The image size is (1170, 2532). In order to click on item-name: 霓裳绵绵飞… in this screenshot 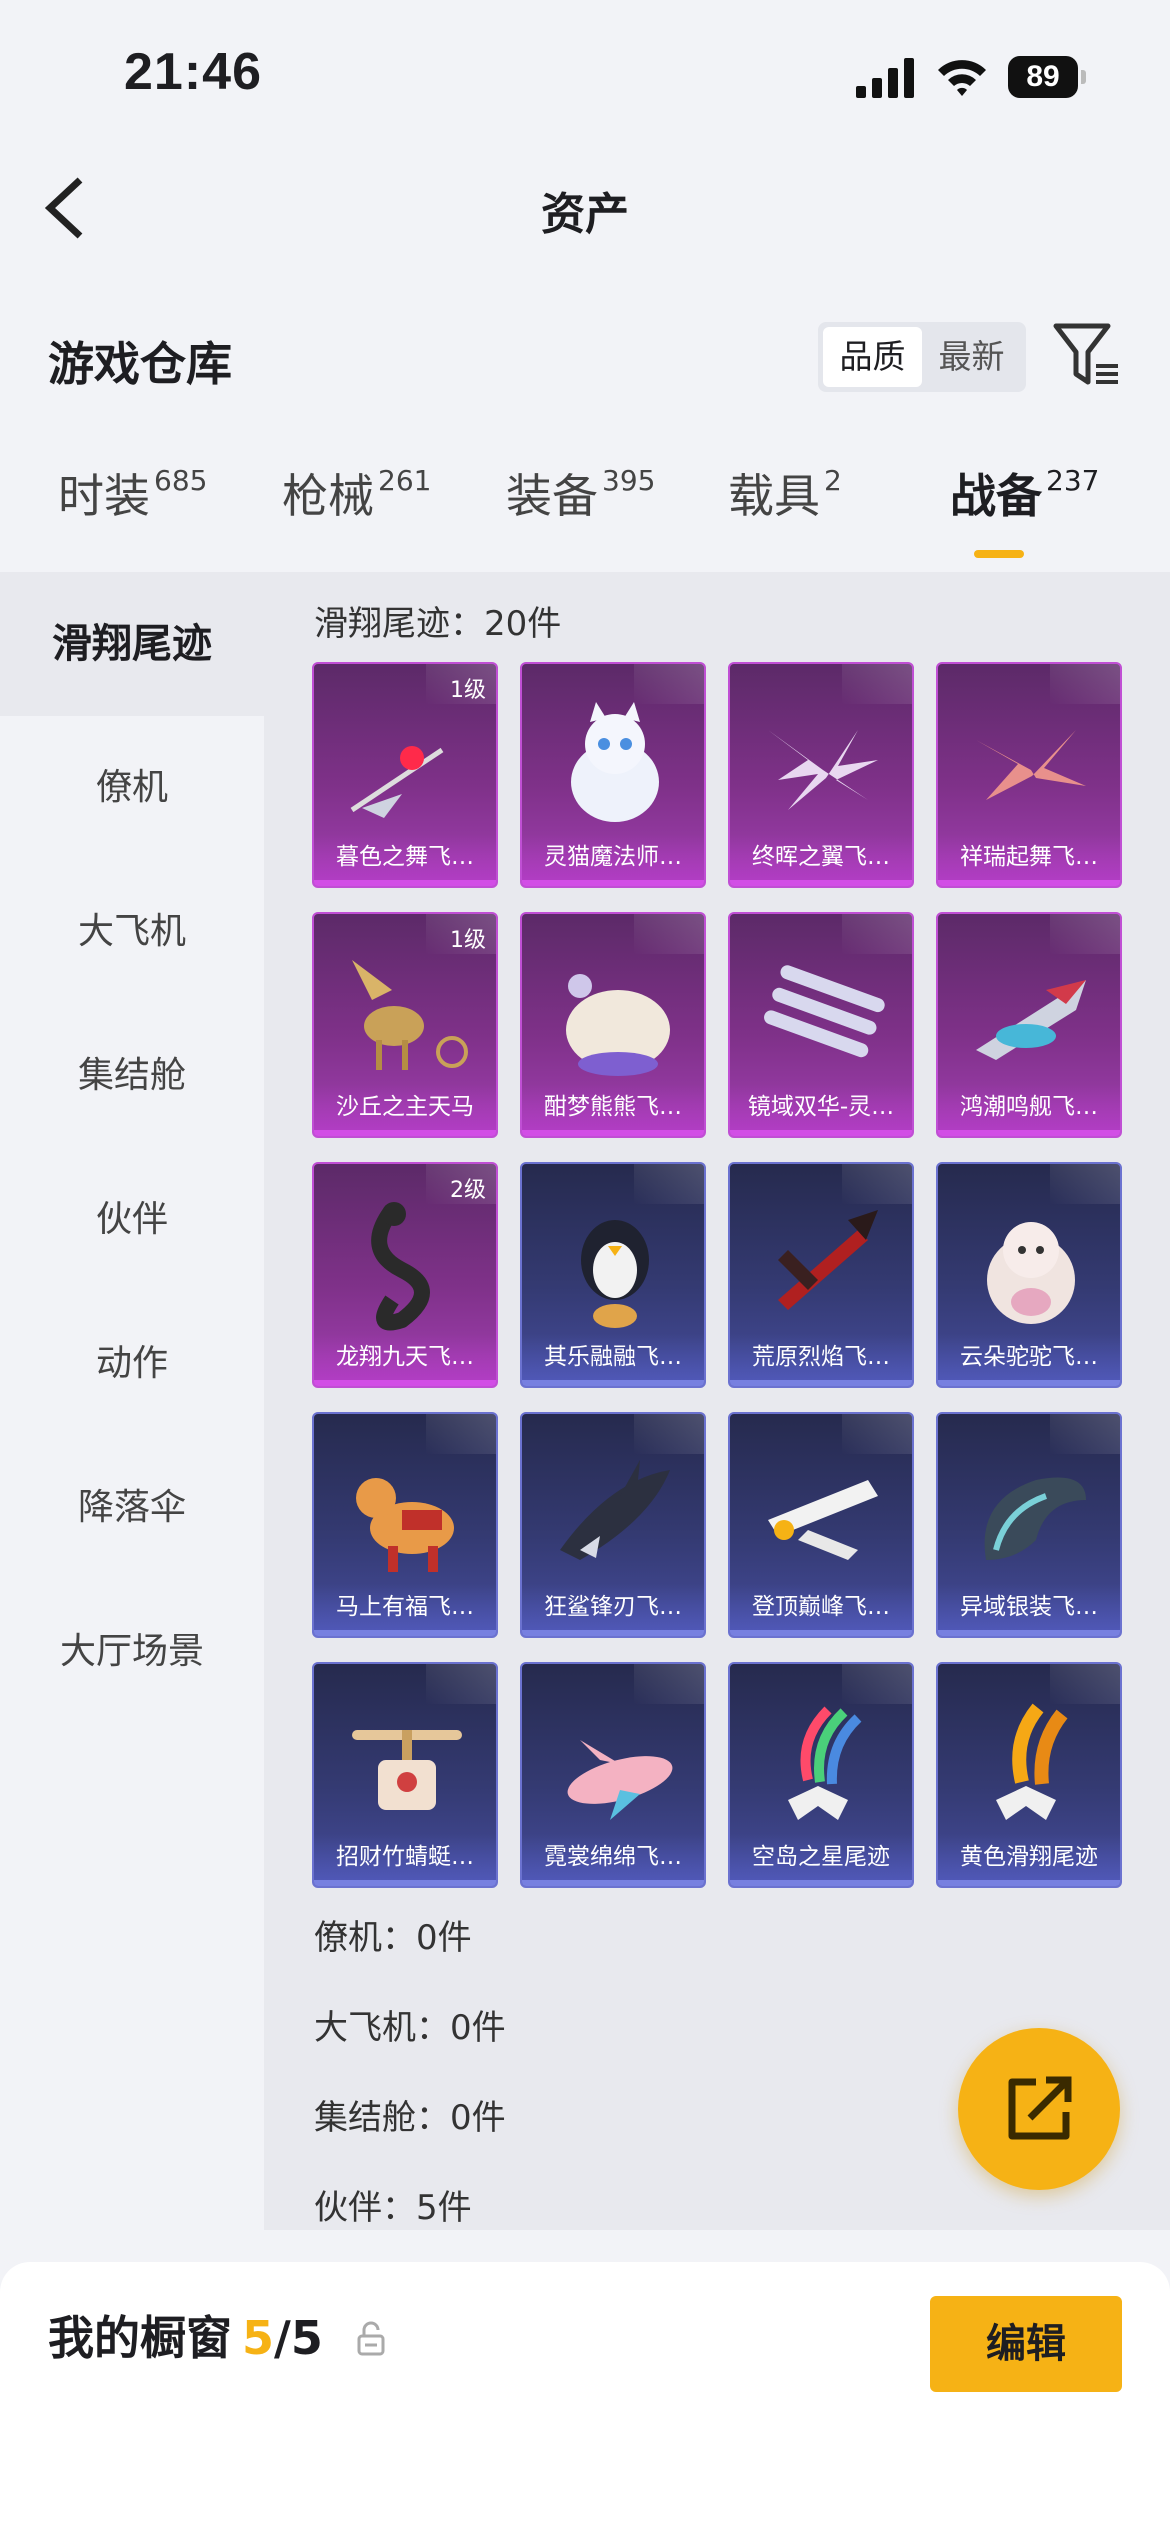, I will do `click(613, 1860)`.